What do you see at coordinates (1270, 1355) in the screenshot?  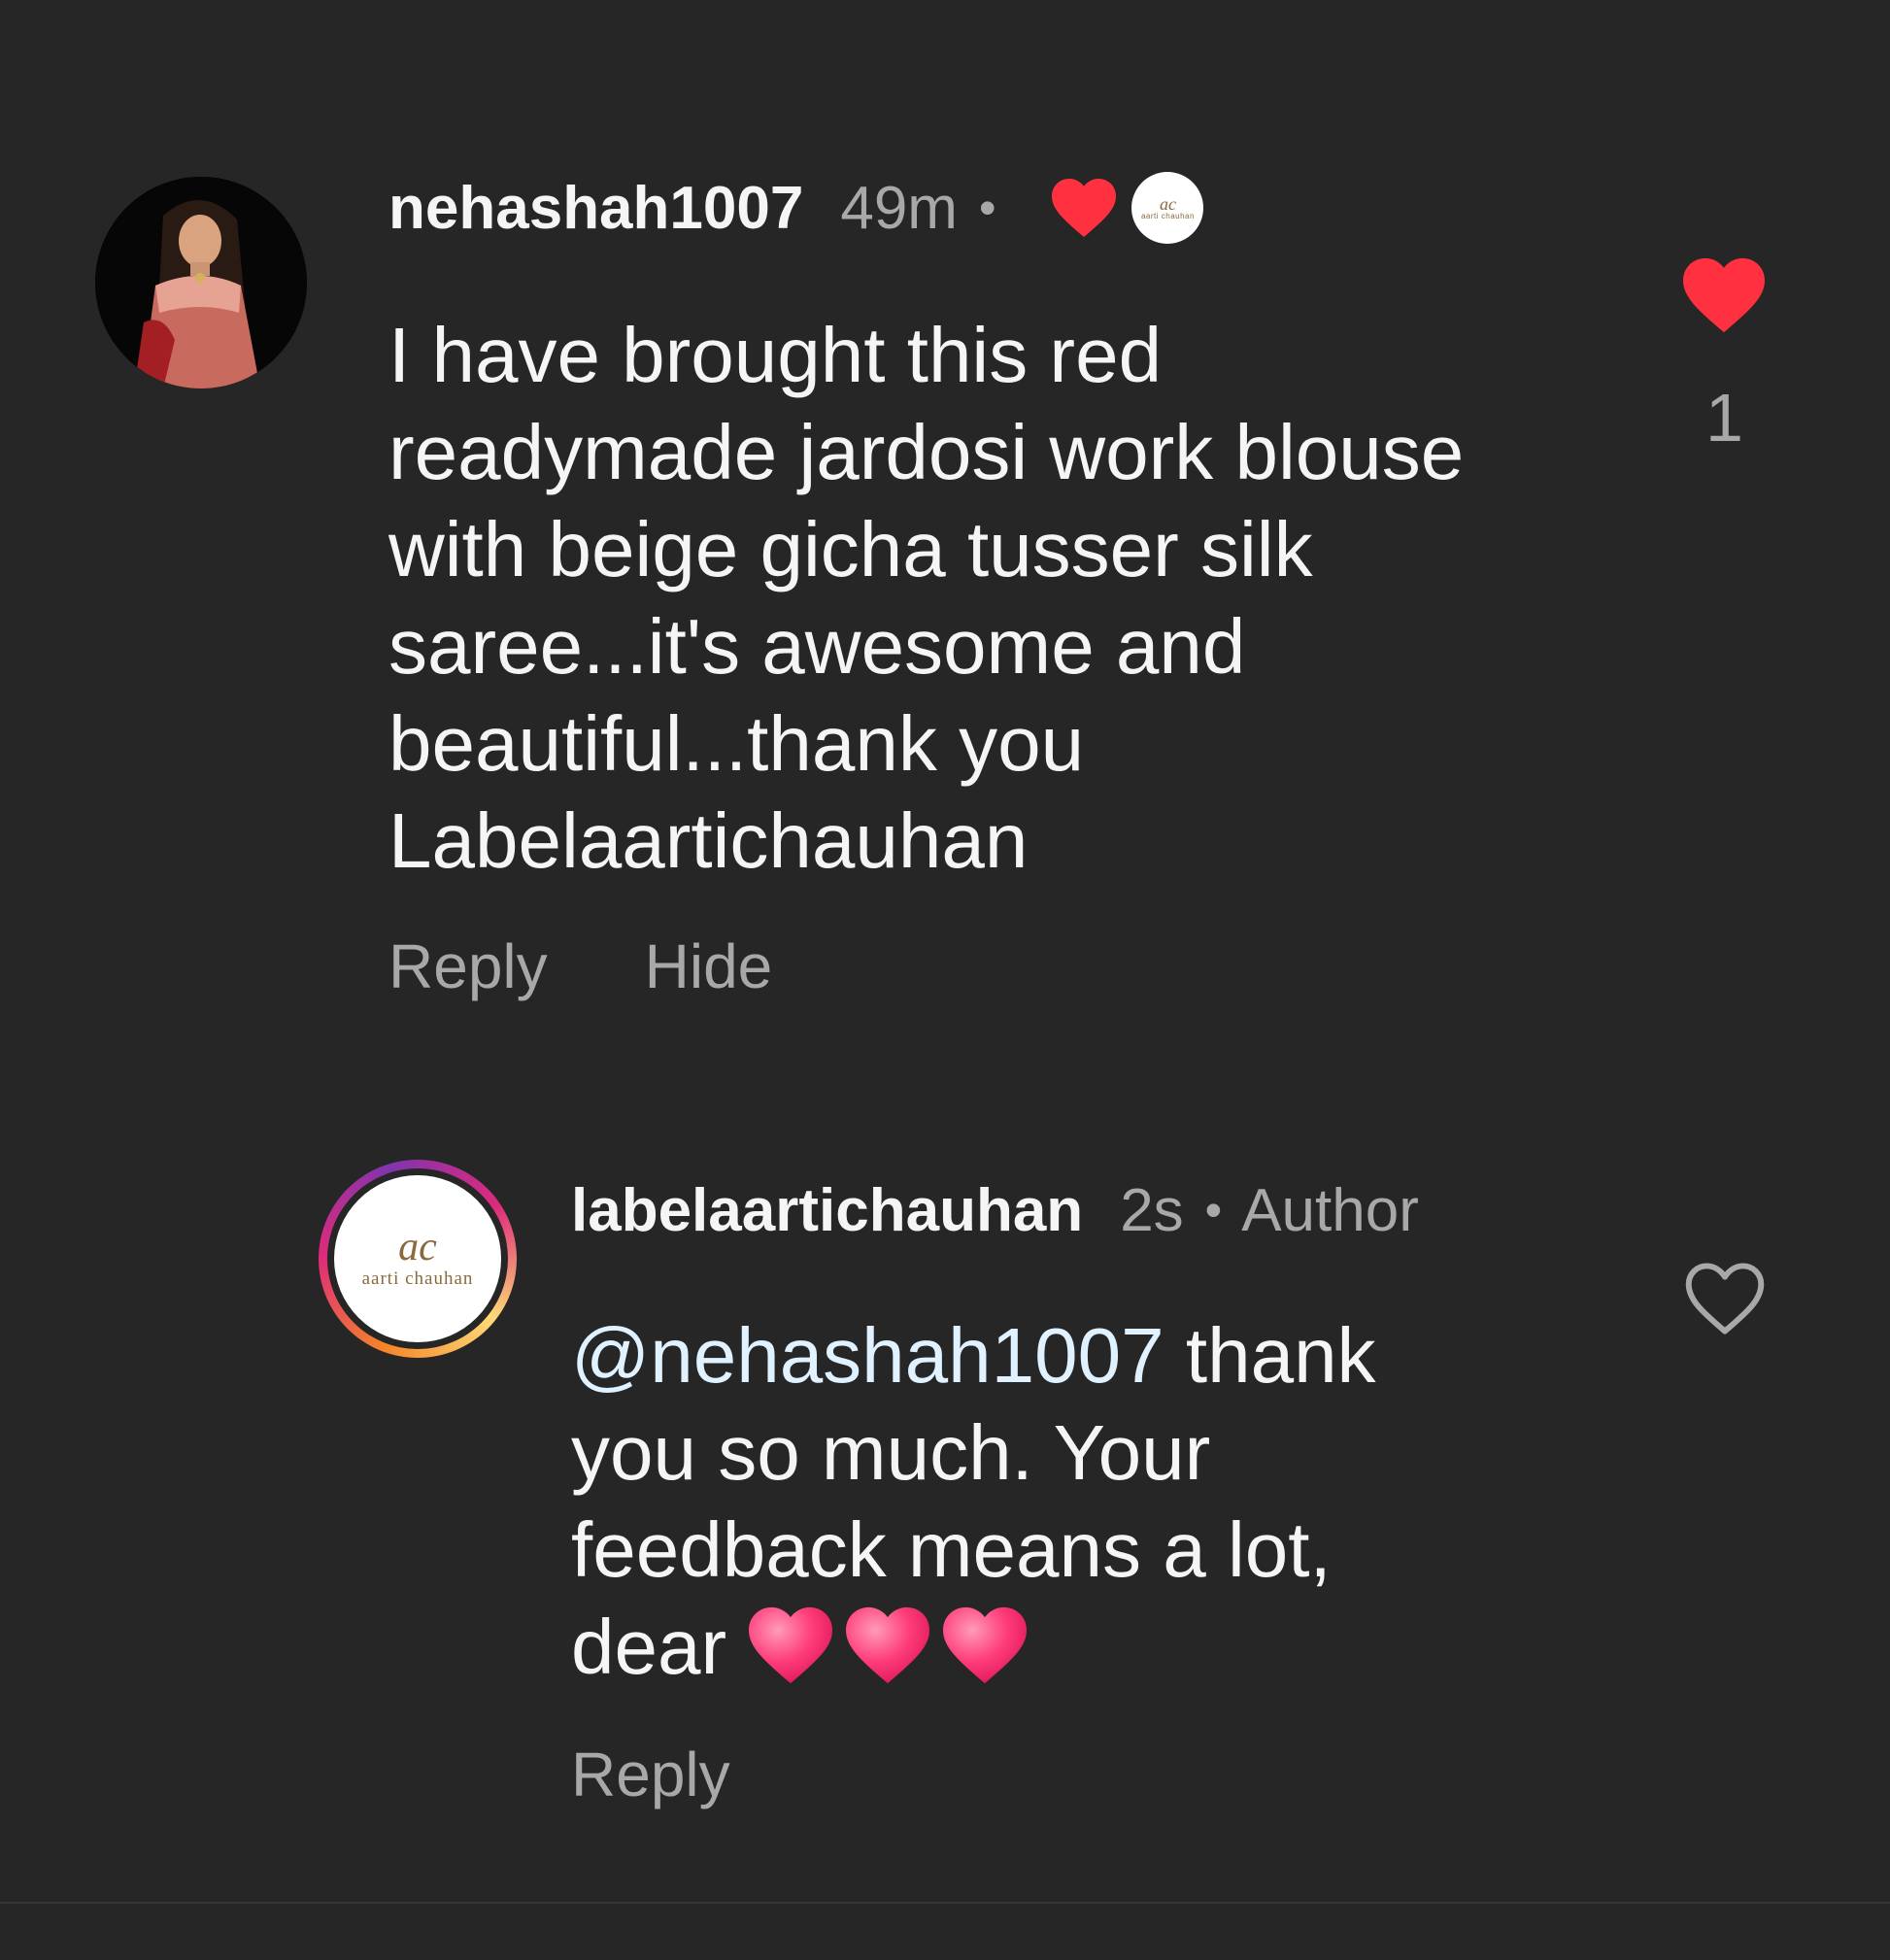 I see `comment-body-text: thank` at bounding box center [1270, 1355].